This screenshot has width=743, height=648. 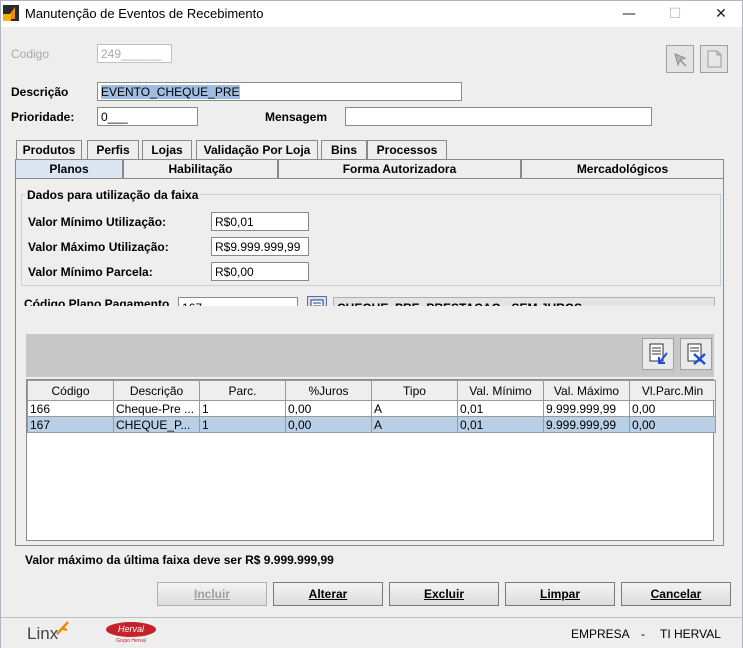 I want to click on descricao-label: Descrição, so click(x=40, y=92).